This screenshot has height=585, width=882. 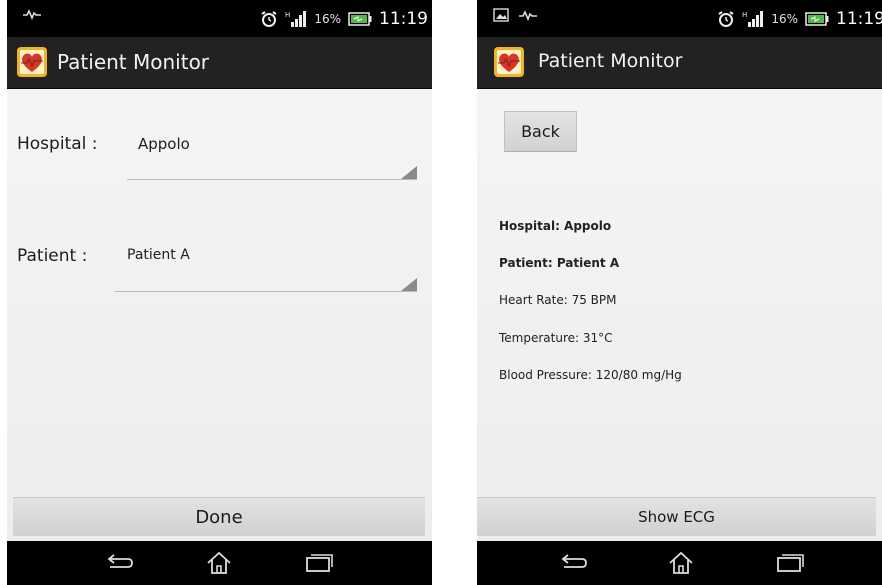 I want to click on heart-rate-info: Heart Rate: 75 BPM, so click(x=558, y=300).